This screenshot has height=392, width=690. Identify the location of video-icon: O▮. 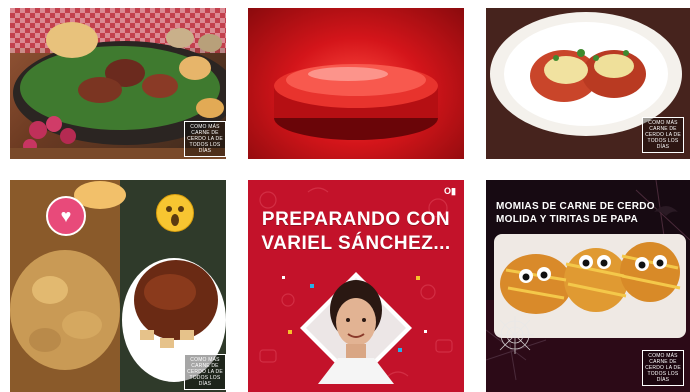
(450, 191).